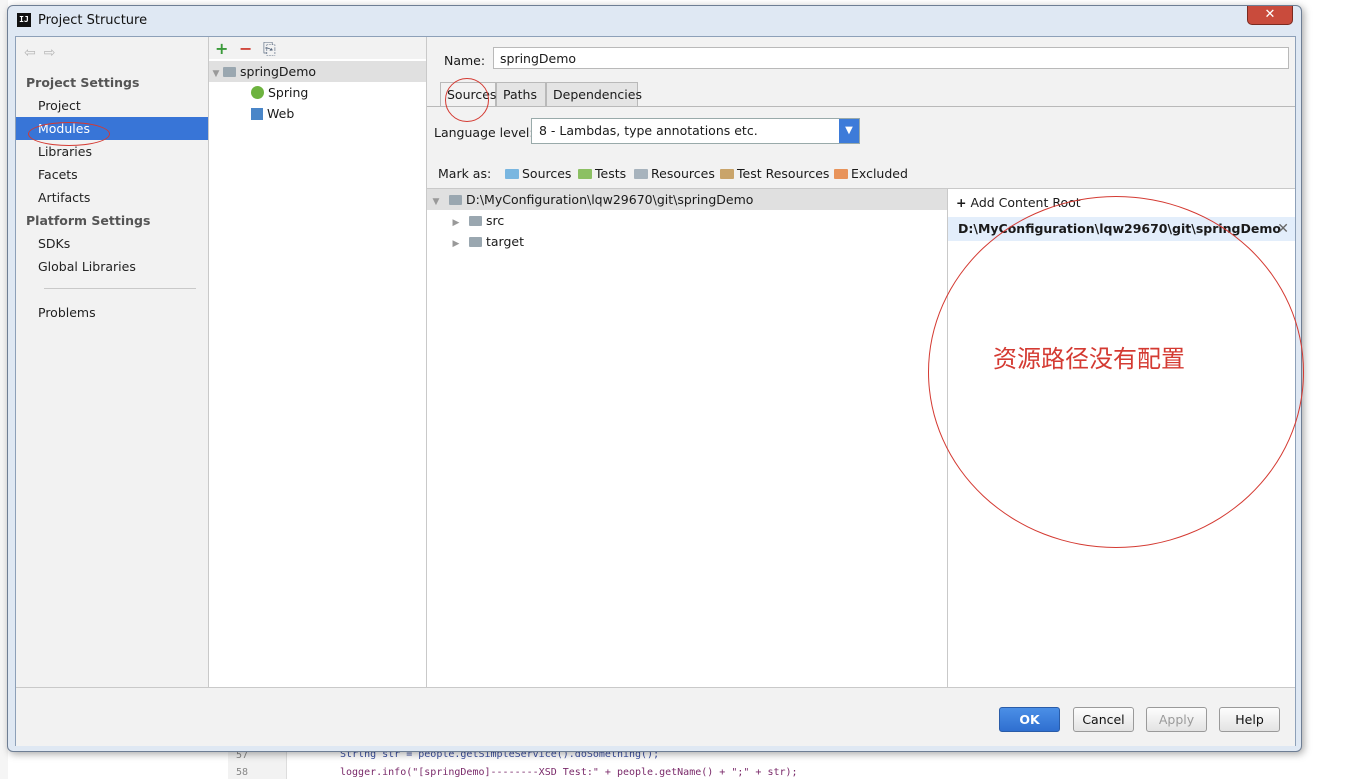 The width and height of the screenshot is (1361, 779). Describe the element at coordinates (93, 20) in the screenshot. I see `window-title: Project Structure` at that location.